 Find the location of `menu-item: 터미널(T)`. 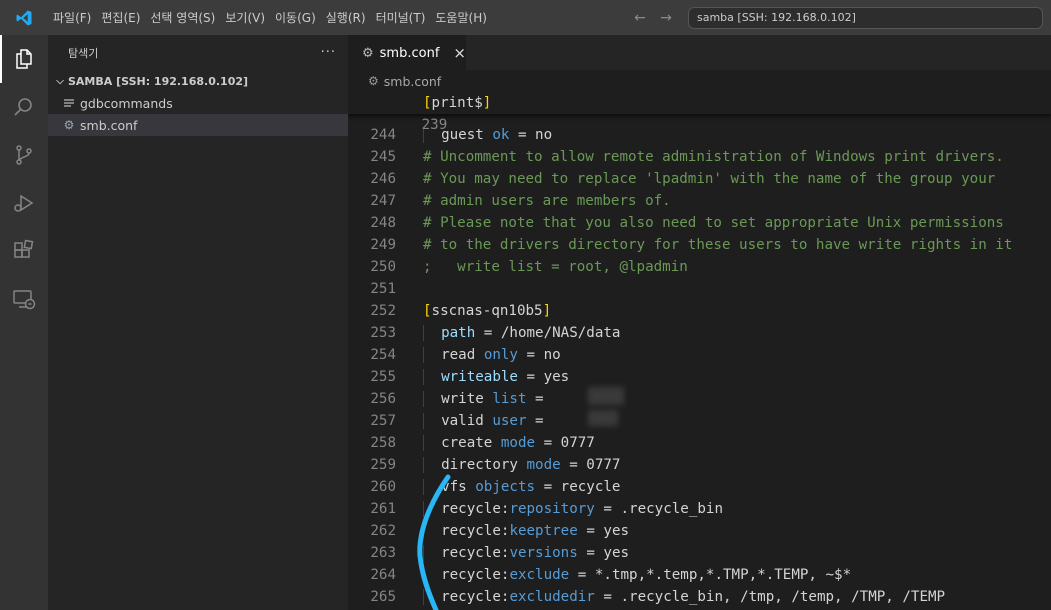

menu-item: 터미널(T) is located at coordinates (401, 18).